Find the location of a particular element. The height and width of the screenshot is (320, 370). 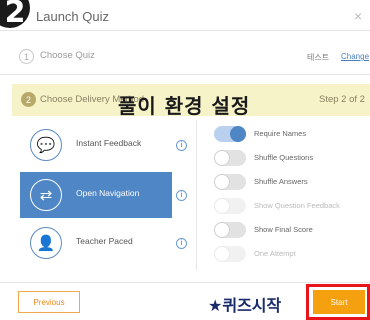

navigation-icon: ⇄ is located at coordinates (46, 195).